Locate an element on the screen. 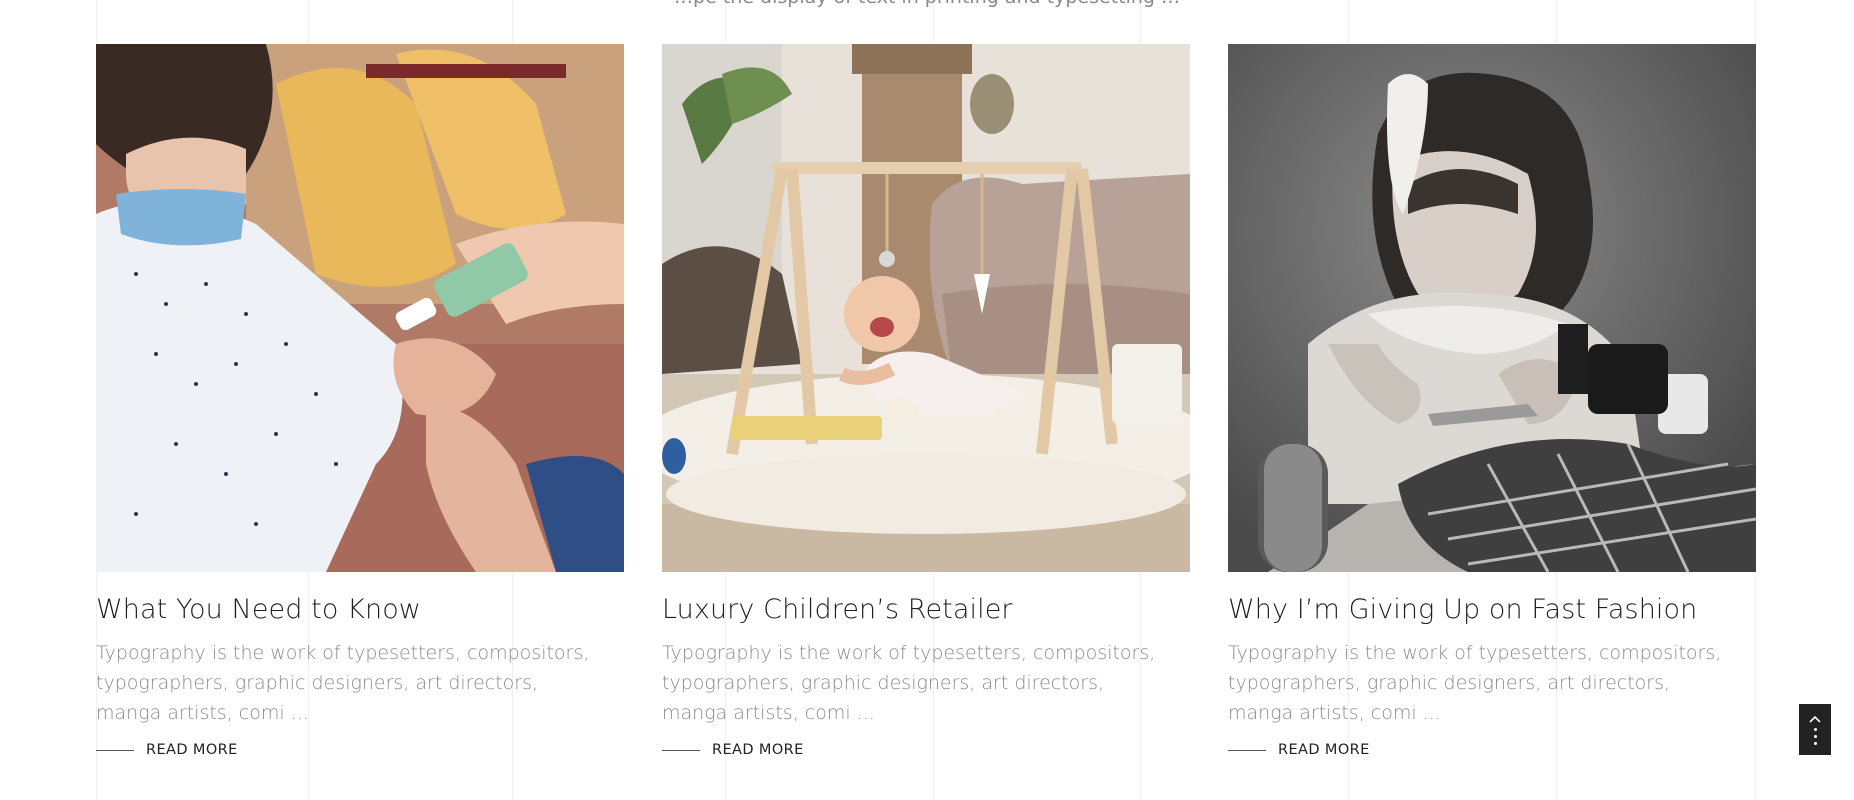  post-title: Luxury Children’s Retailer is located at coordinates (926, 610).